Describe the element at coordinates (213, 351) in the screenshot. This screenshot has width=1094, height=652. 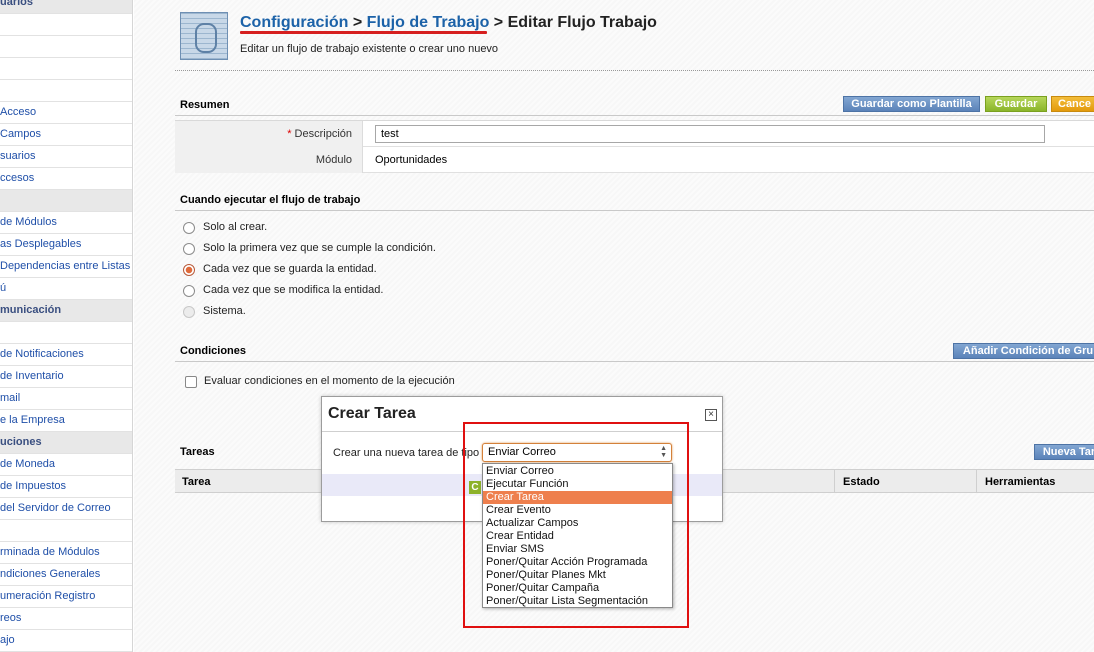
I see `section-title-condiciones: Condiciones` at that location.